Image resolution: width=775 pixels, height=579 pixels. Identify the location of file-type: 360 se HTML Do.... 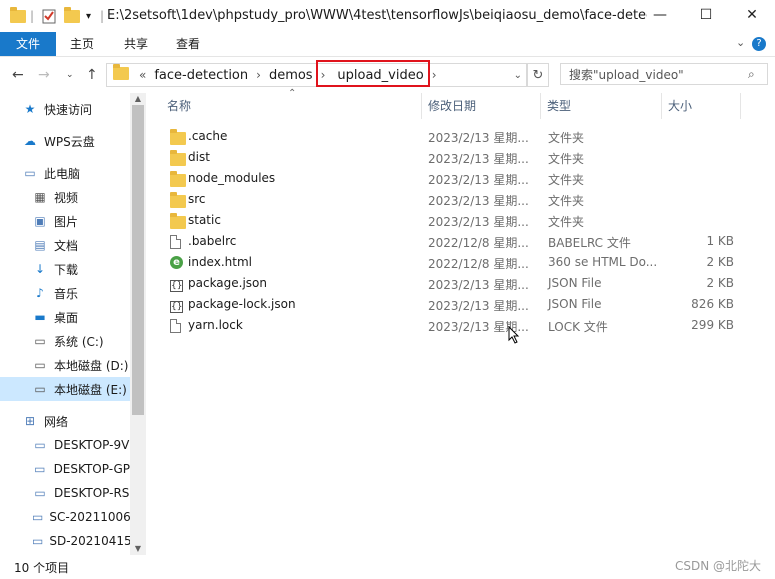
(603, 262).